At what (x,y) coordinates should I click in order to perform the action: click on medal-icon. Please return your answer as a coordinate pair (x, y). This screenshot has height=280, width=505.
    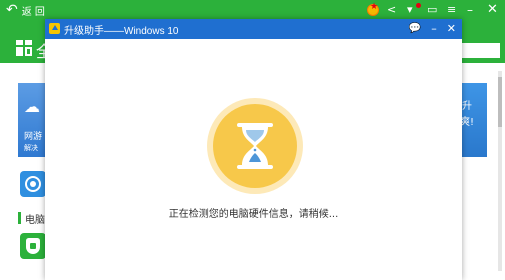
    Looking at the image, I should click on (373, 9).